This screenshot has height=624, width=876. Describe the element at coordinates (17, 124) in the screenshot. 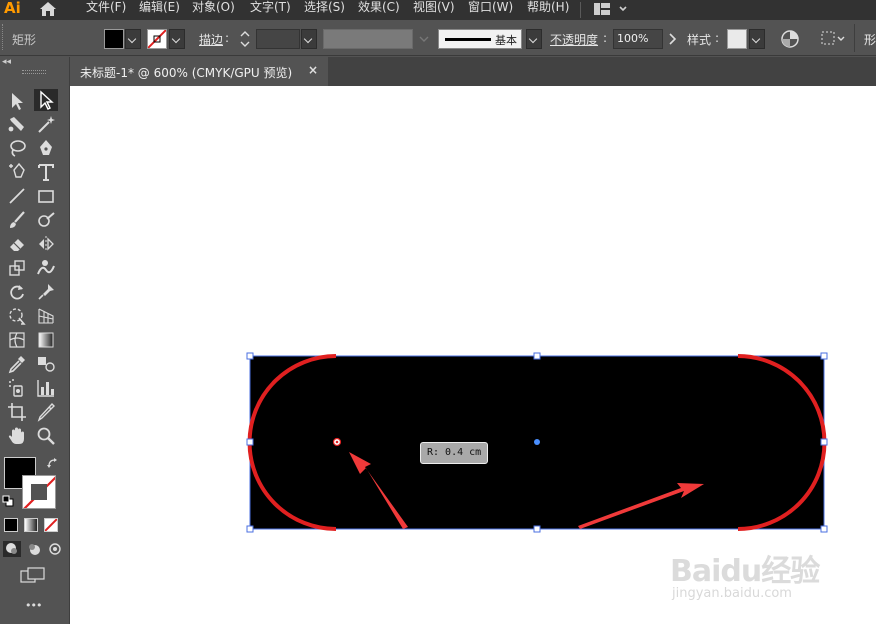

I see `curvature-tool-icon` at that location.